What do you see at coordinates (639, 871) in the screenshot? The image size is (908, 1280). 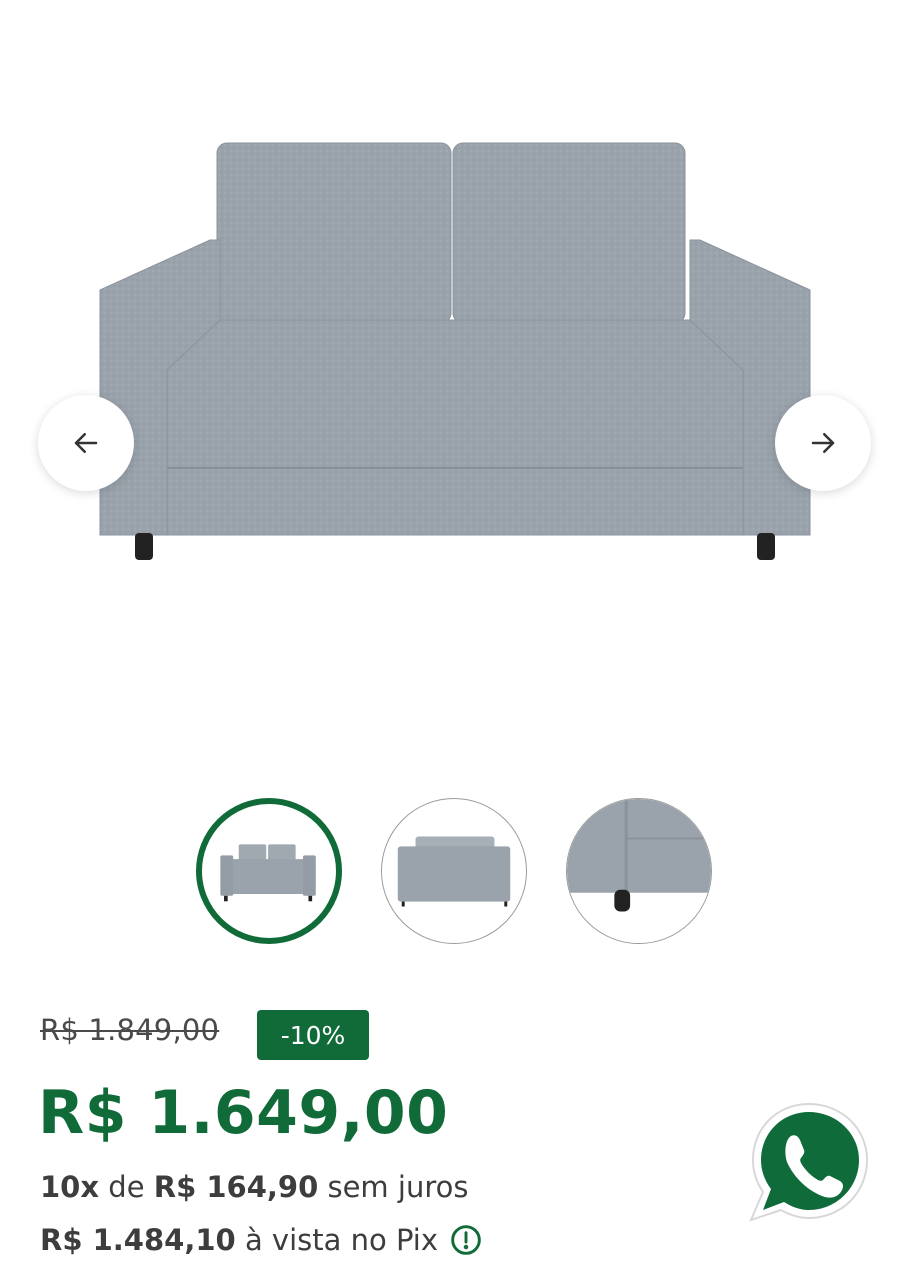 I see `thumb-detail` at bounding box center [639, 871].